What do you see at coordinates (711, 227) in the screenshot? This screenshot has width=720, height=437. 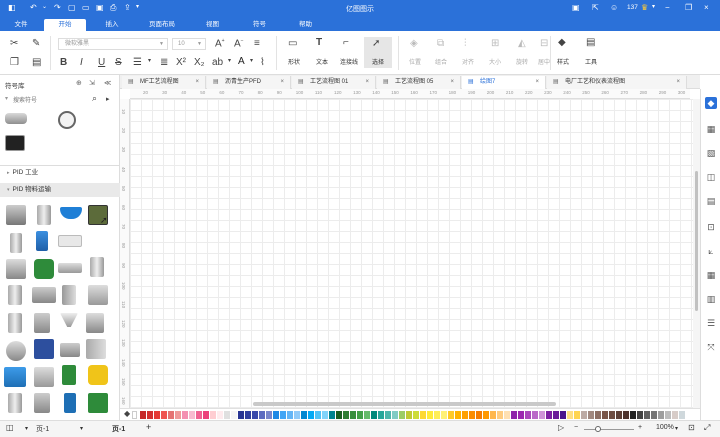 I see `data-icon: ⊡` at bounding box center [711, 227].